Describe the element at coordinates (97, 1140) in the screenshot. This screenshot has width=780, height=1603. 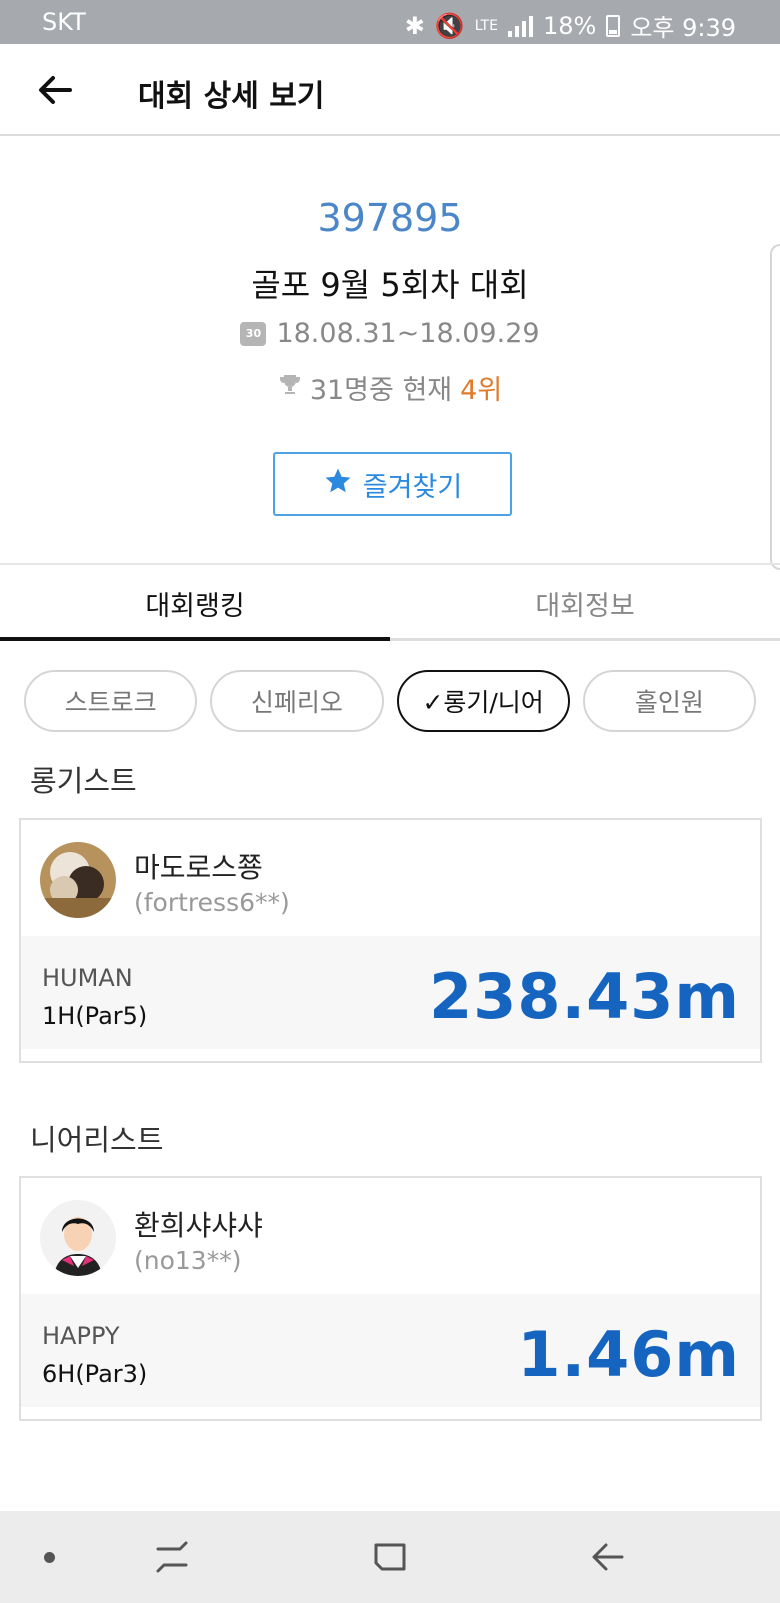
I see `nearest-heading: 니어리스트` at that location.